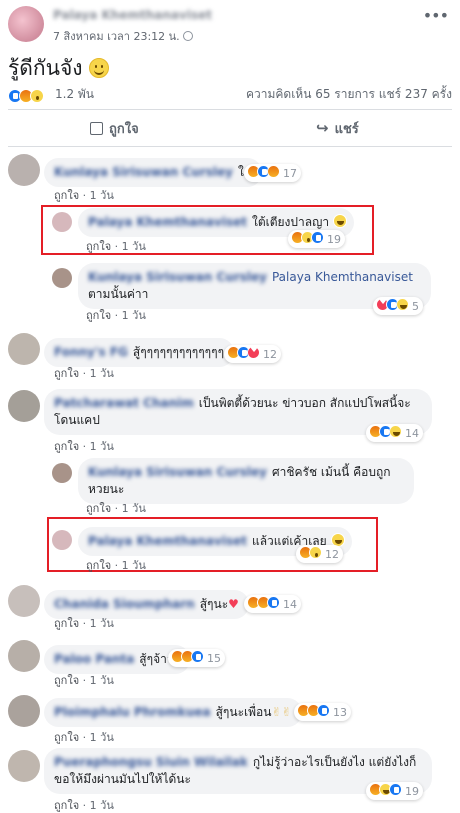 This screenshot has width=460, height=813. What do you see at coordinates (214, 604) in the screenshot?
I see `comment-text: สู้ๆนะ` at bounding box center [214, 604].